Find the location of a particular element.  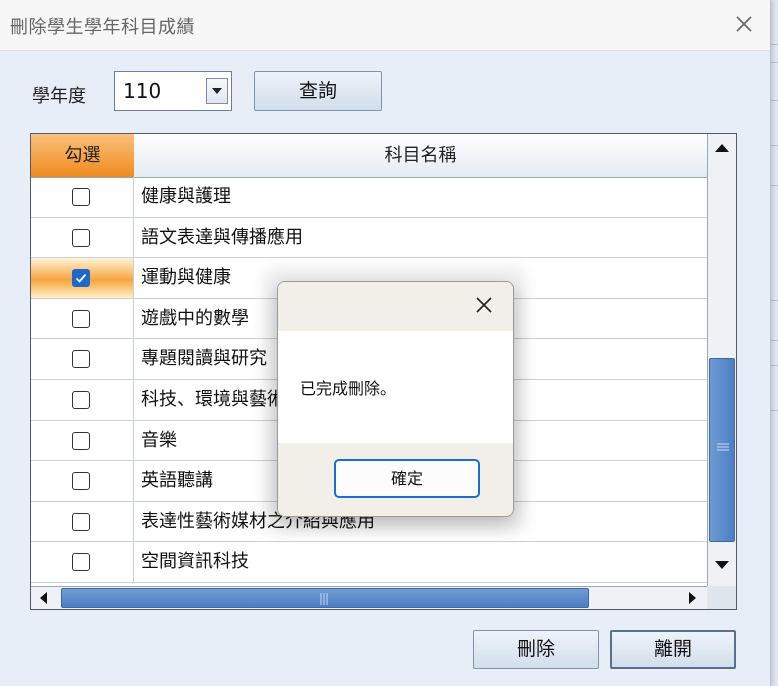

query-button: 查詢 is located at coordinates (318, 91).